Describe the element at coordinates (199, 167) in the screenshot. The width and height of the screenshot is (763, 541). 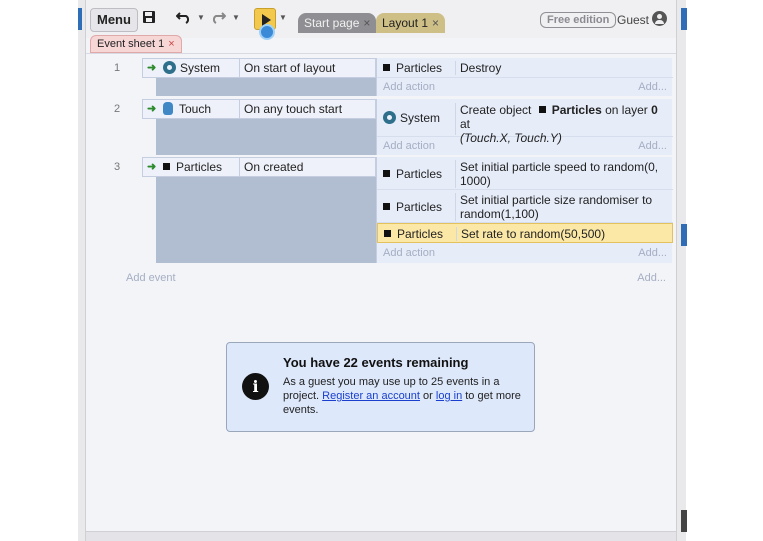
I see `condition-object: Particles` at that location.